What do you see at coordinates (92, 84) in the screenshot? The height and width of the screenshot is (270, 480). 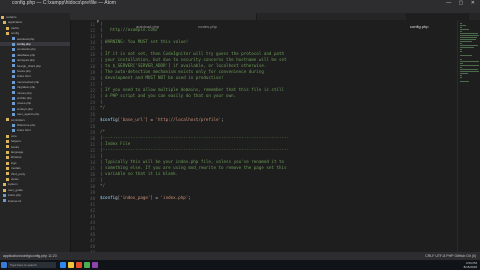 I see `line-number: 21` at bounding box center [92, 84].